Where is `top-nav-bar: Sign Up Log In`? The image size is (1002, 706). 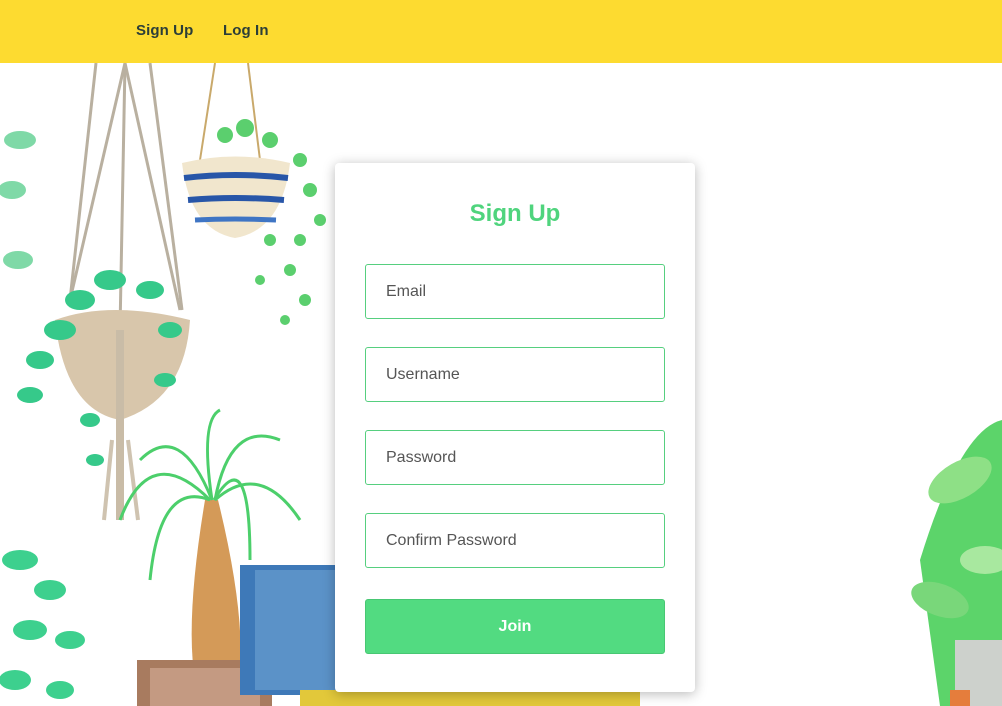 top-nav-bar: Sign Up Log In is located at coordinates (501, 31).